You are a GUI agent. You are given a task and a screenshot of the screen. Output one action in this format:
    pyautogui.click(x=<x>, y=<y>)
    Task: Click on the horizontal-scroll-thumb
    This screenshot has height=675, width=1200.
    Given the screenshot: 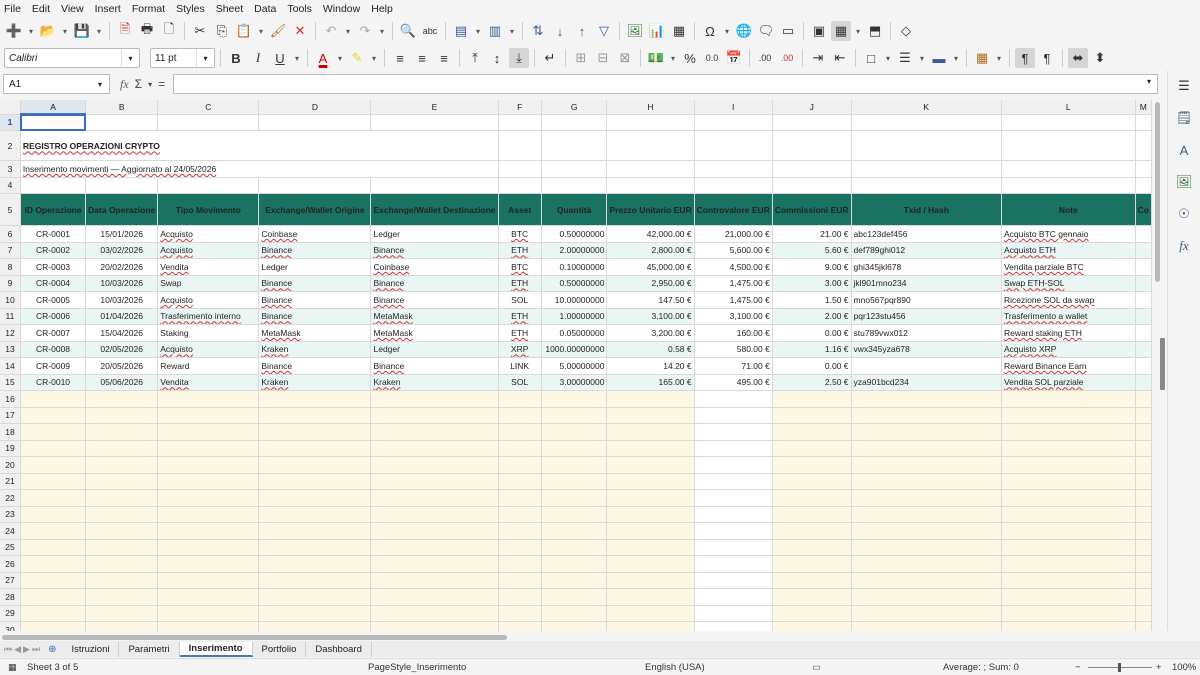 What is the action you would take?
    pyautogui.click(x=254, y=637)
    